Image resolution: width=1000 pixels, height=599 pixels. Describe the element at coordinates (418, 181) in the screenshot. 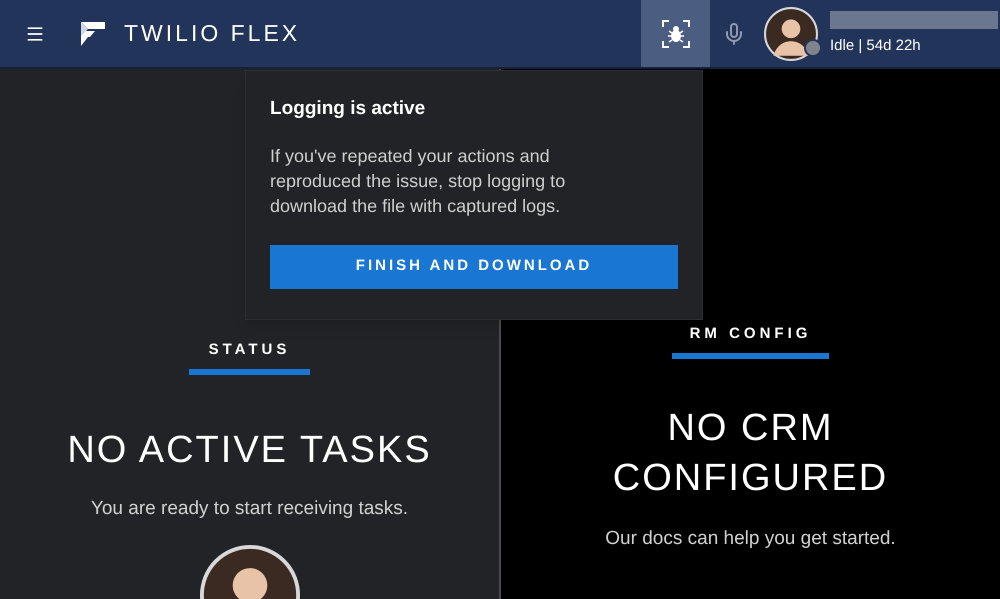

I see `popover-message: If you've repeated your actions and reproduced the issue, stop logging to download the file with captured logs.` at that location.